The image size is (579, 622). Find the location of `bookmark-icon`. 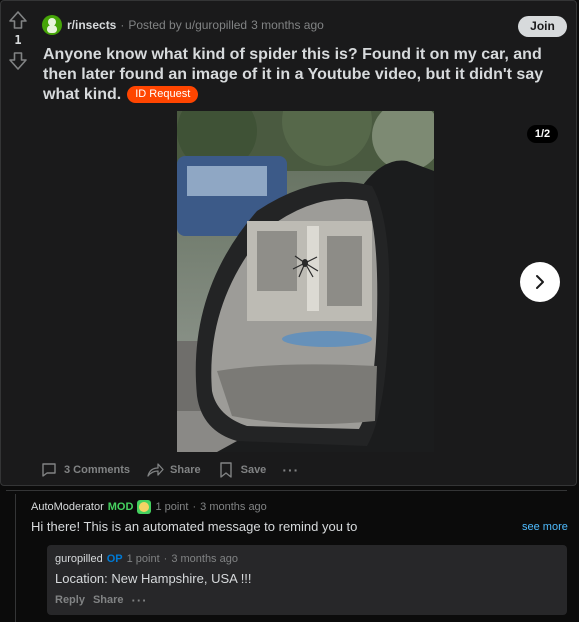

bookmark-icon is located at coordinates (225, 470).